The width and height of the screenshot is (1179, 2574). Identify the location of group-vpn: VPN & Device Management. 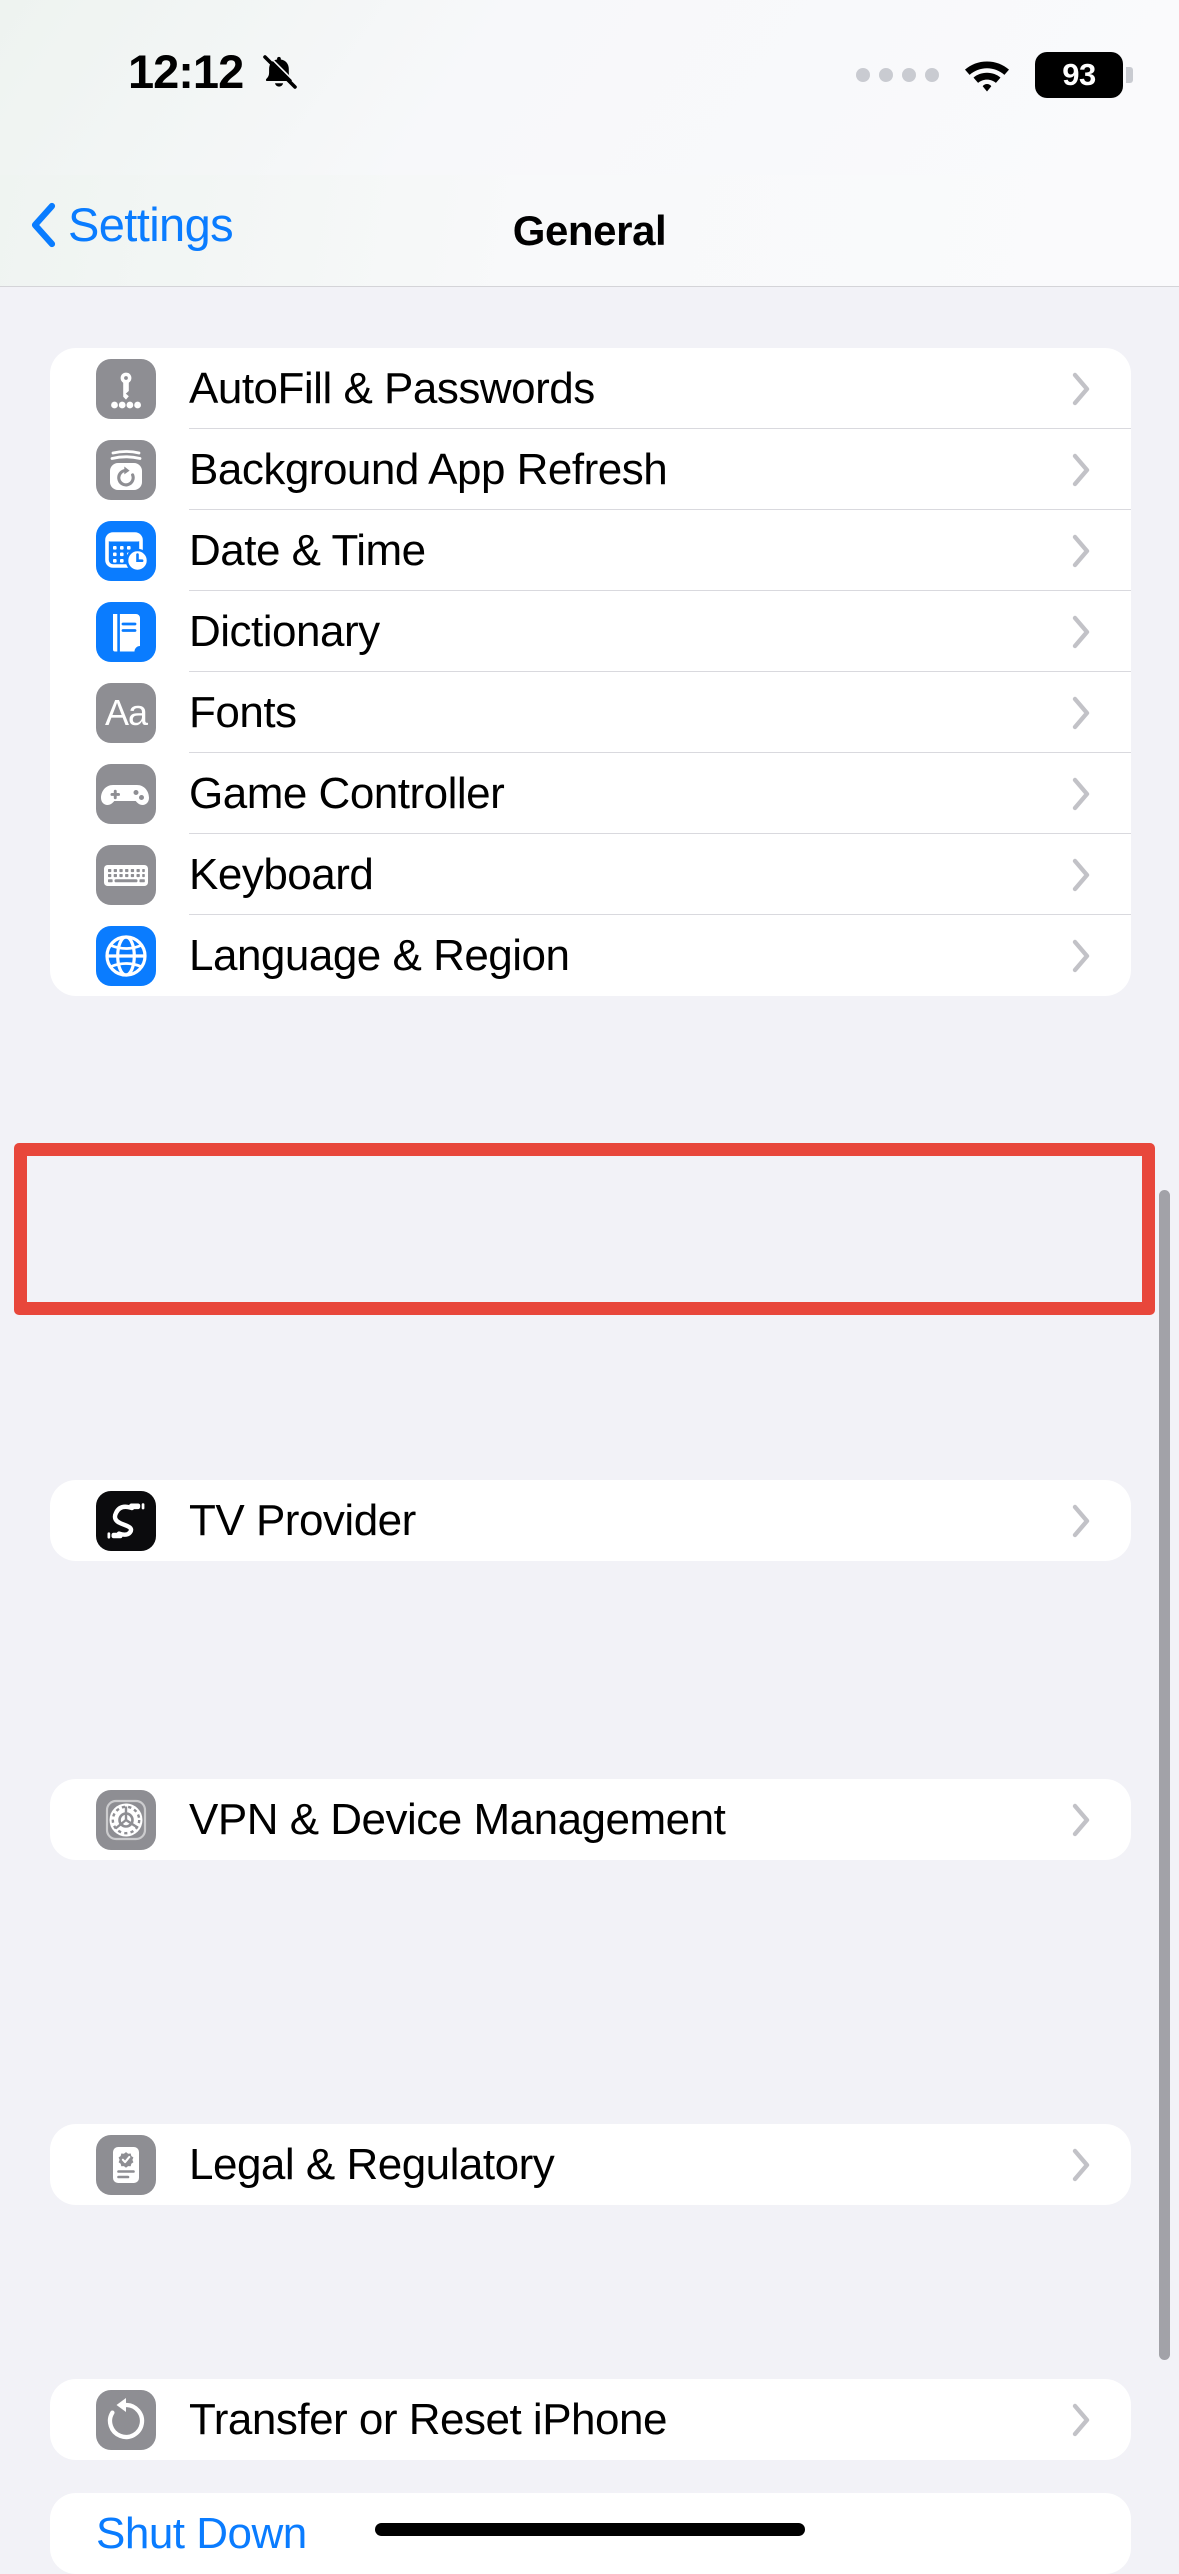
(590, 1819).